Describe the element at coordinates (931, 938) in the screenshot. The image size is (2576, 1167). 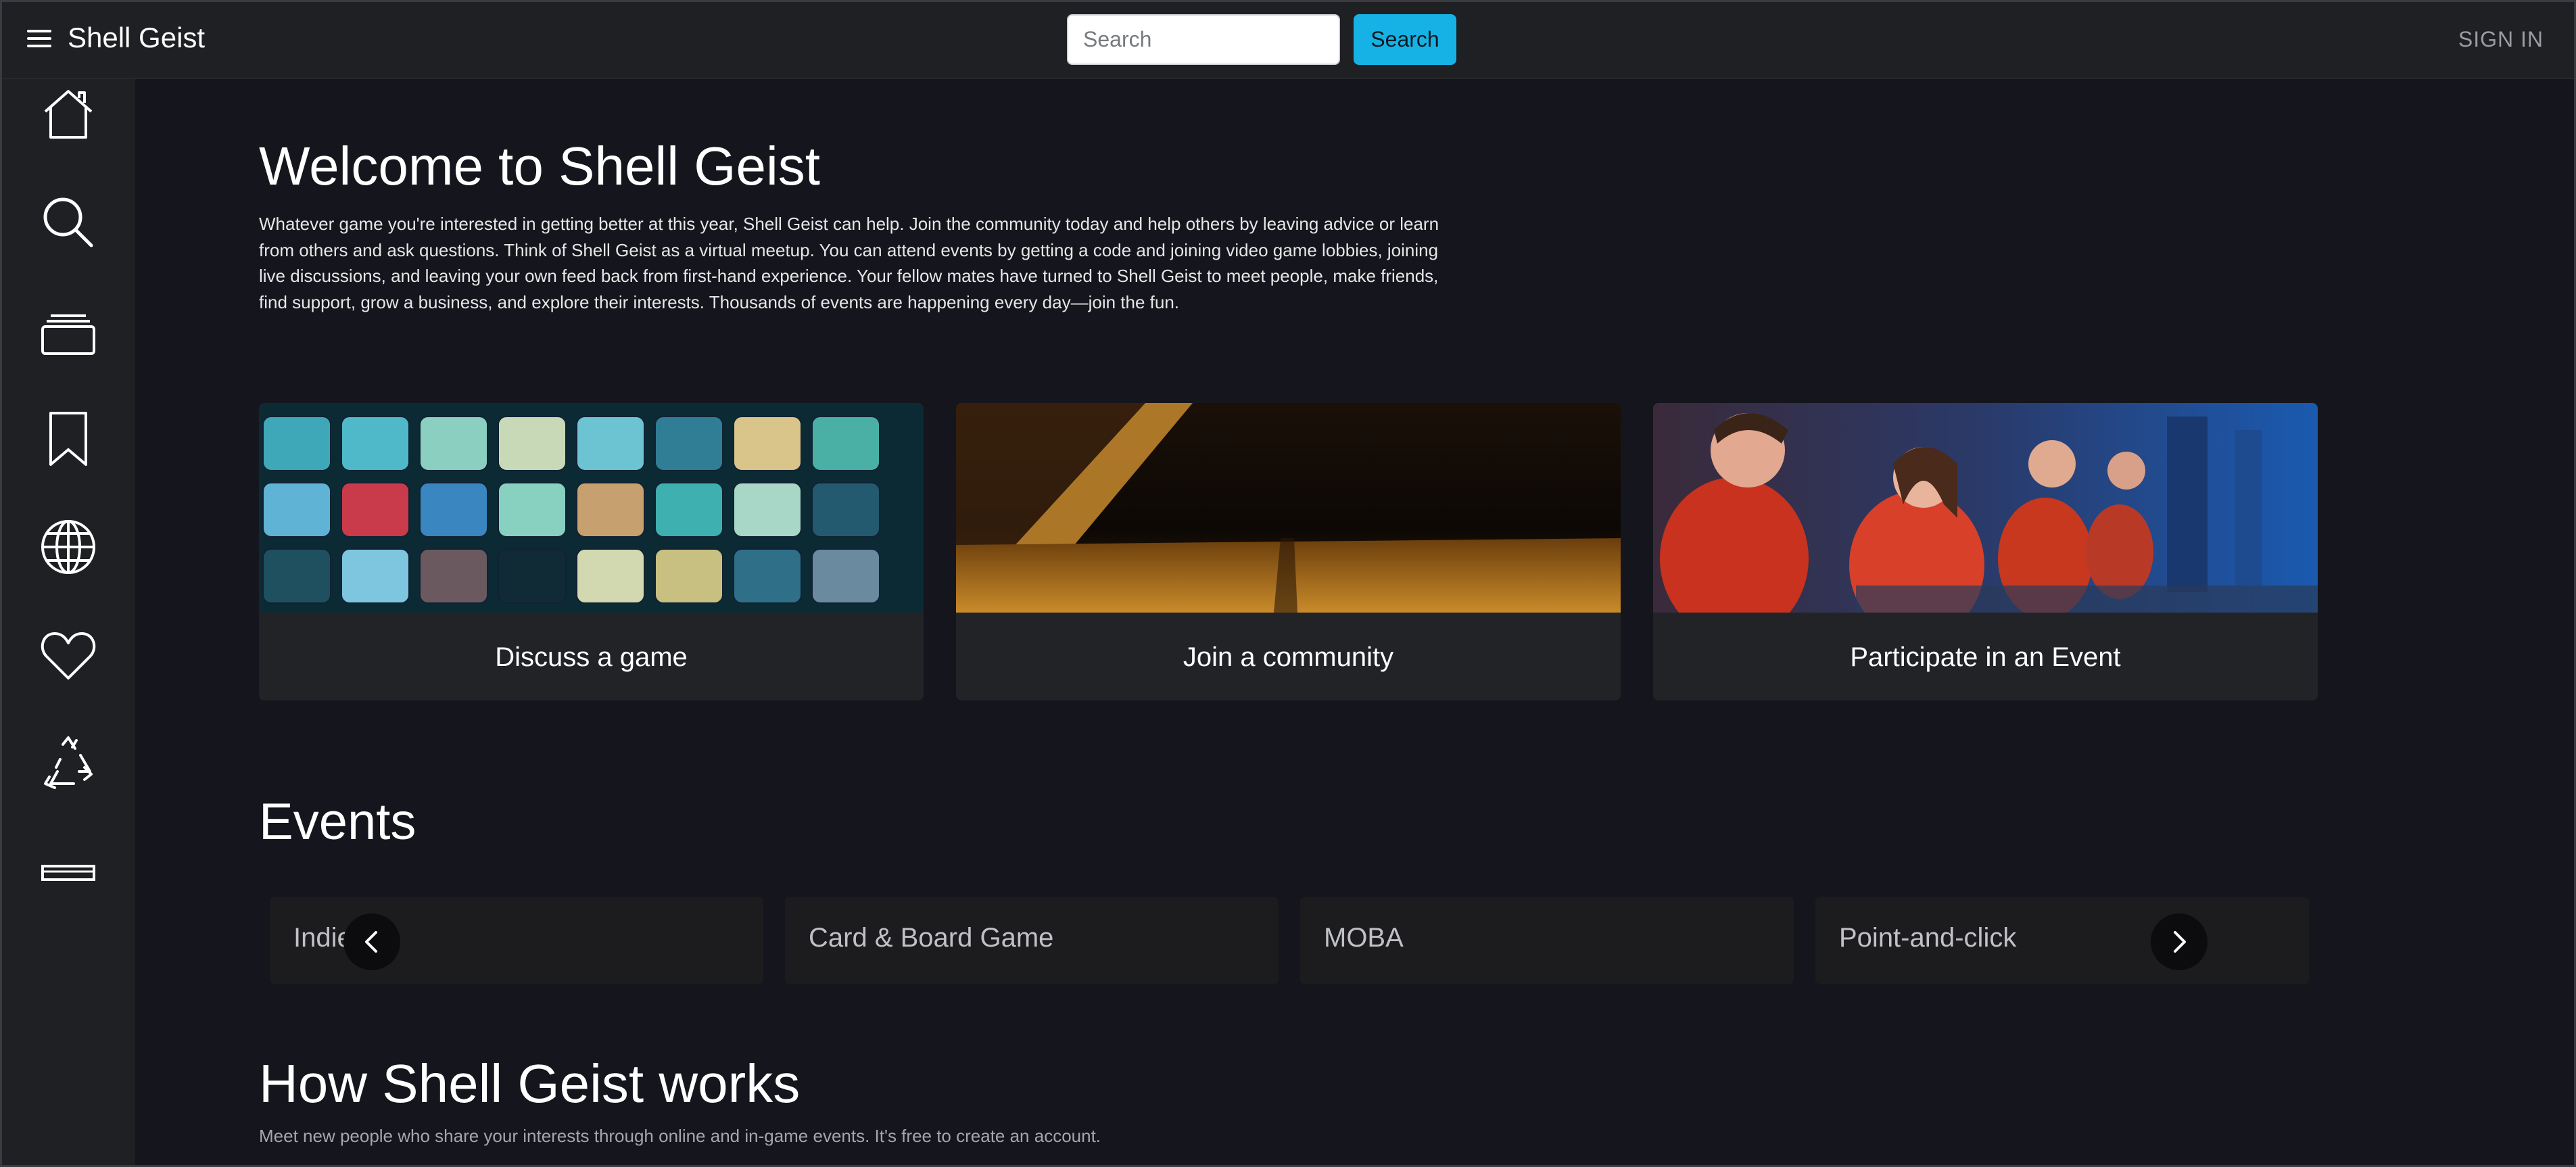
I see `event-label: Card & Board Game` at that location.